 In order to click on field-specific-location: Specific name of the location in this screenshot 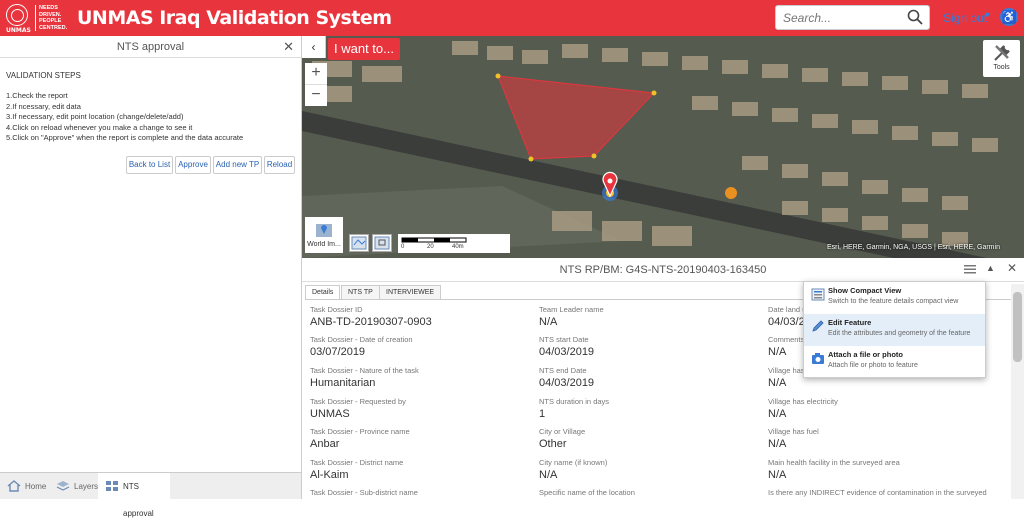, I will do `click(649, 492)`.